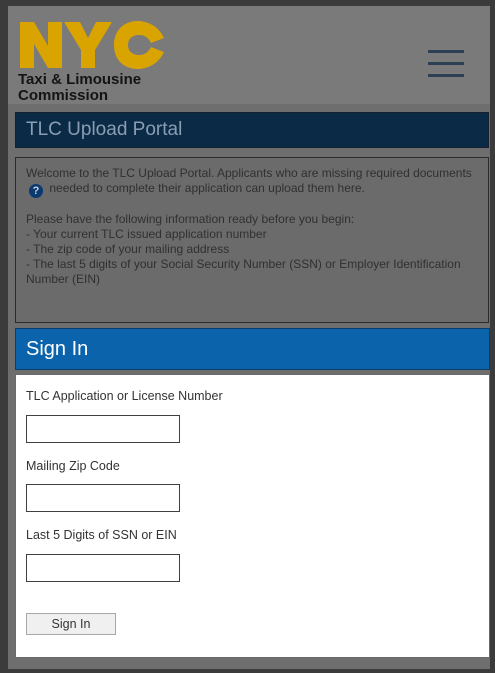 The image size is (495, 673). Describe the element at coordinates (73, 466) in the screenshot. I see `zip-code-label: Mailing Zip Code` at that location.